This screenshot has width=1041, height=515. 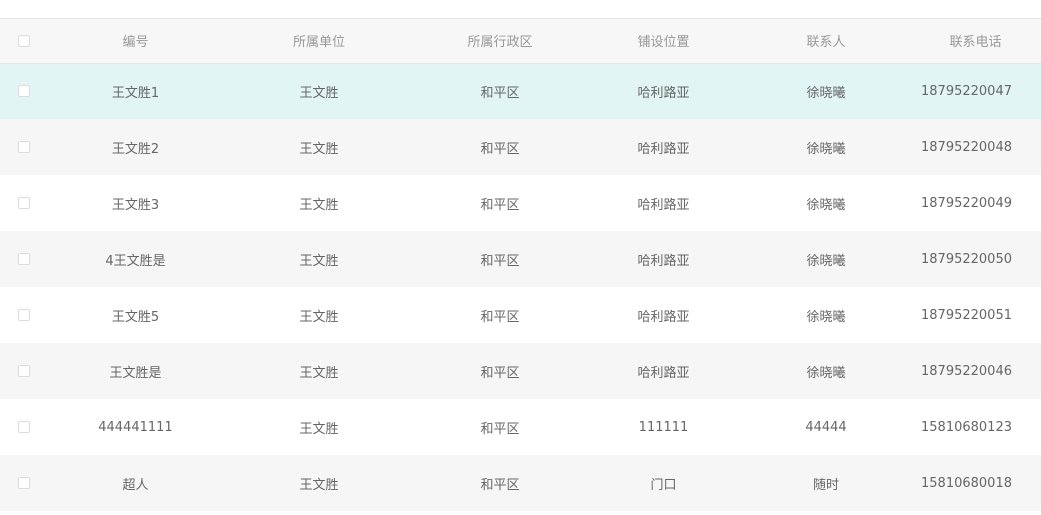 I want to click on cell-id: 王文胜5, so click(x=135, y=317).